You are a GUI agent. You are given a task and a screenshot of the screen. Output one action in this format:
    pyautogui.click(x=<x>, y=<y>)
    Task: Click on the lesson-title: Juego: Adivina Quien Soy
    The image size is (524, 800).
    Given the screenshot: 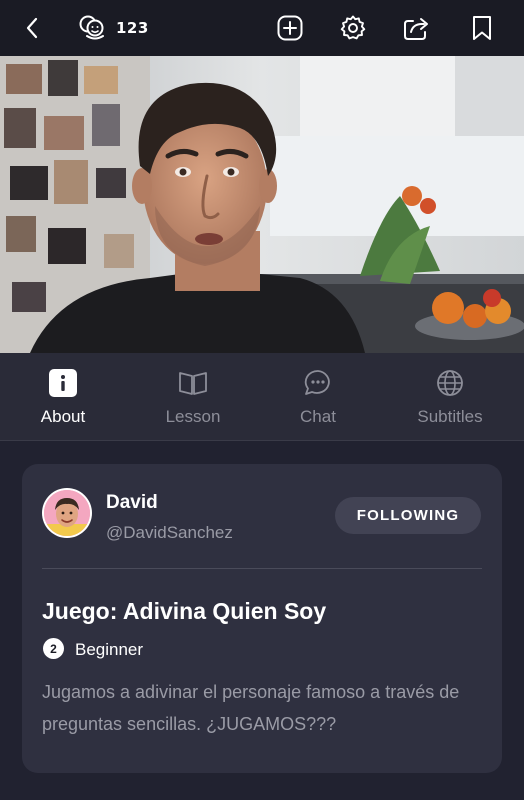 What is the action you would take?
    pyautogui.click(x=184, y=611)
    